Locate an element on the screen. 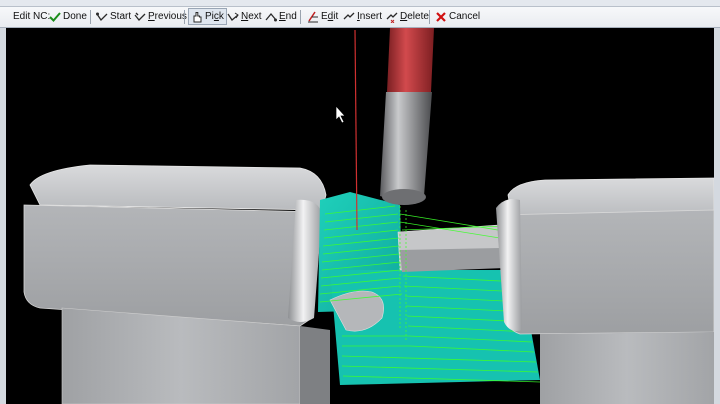  edit-nc-label: Edit NC: is located at coordinates (32, 16).